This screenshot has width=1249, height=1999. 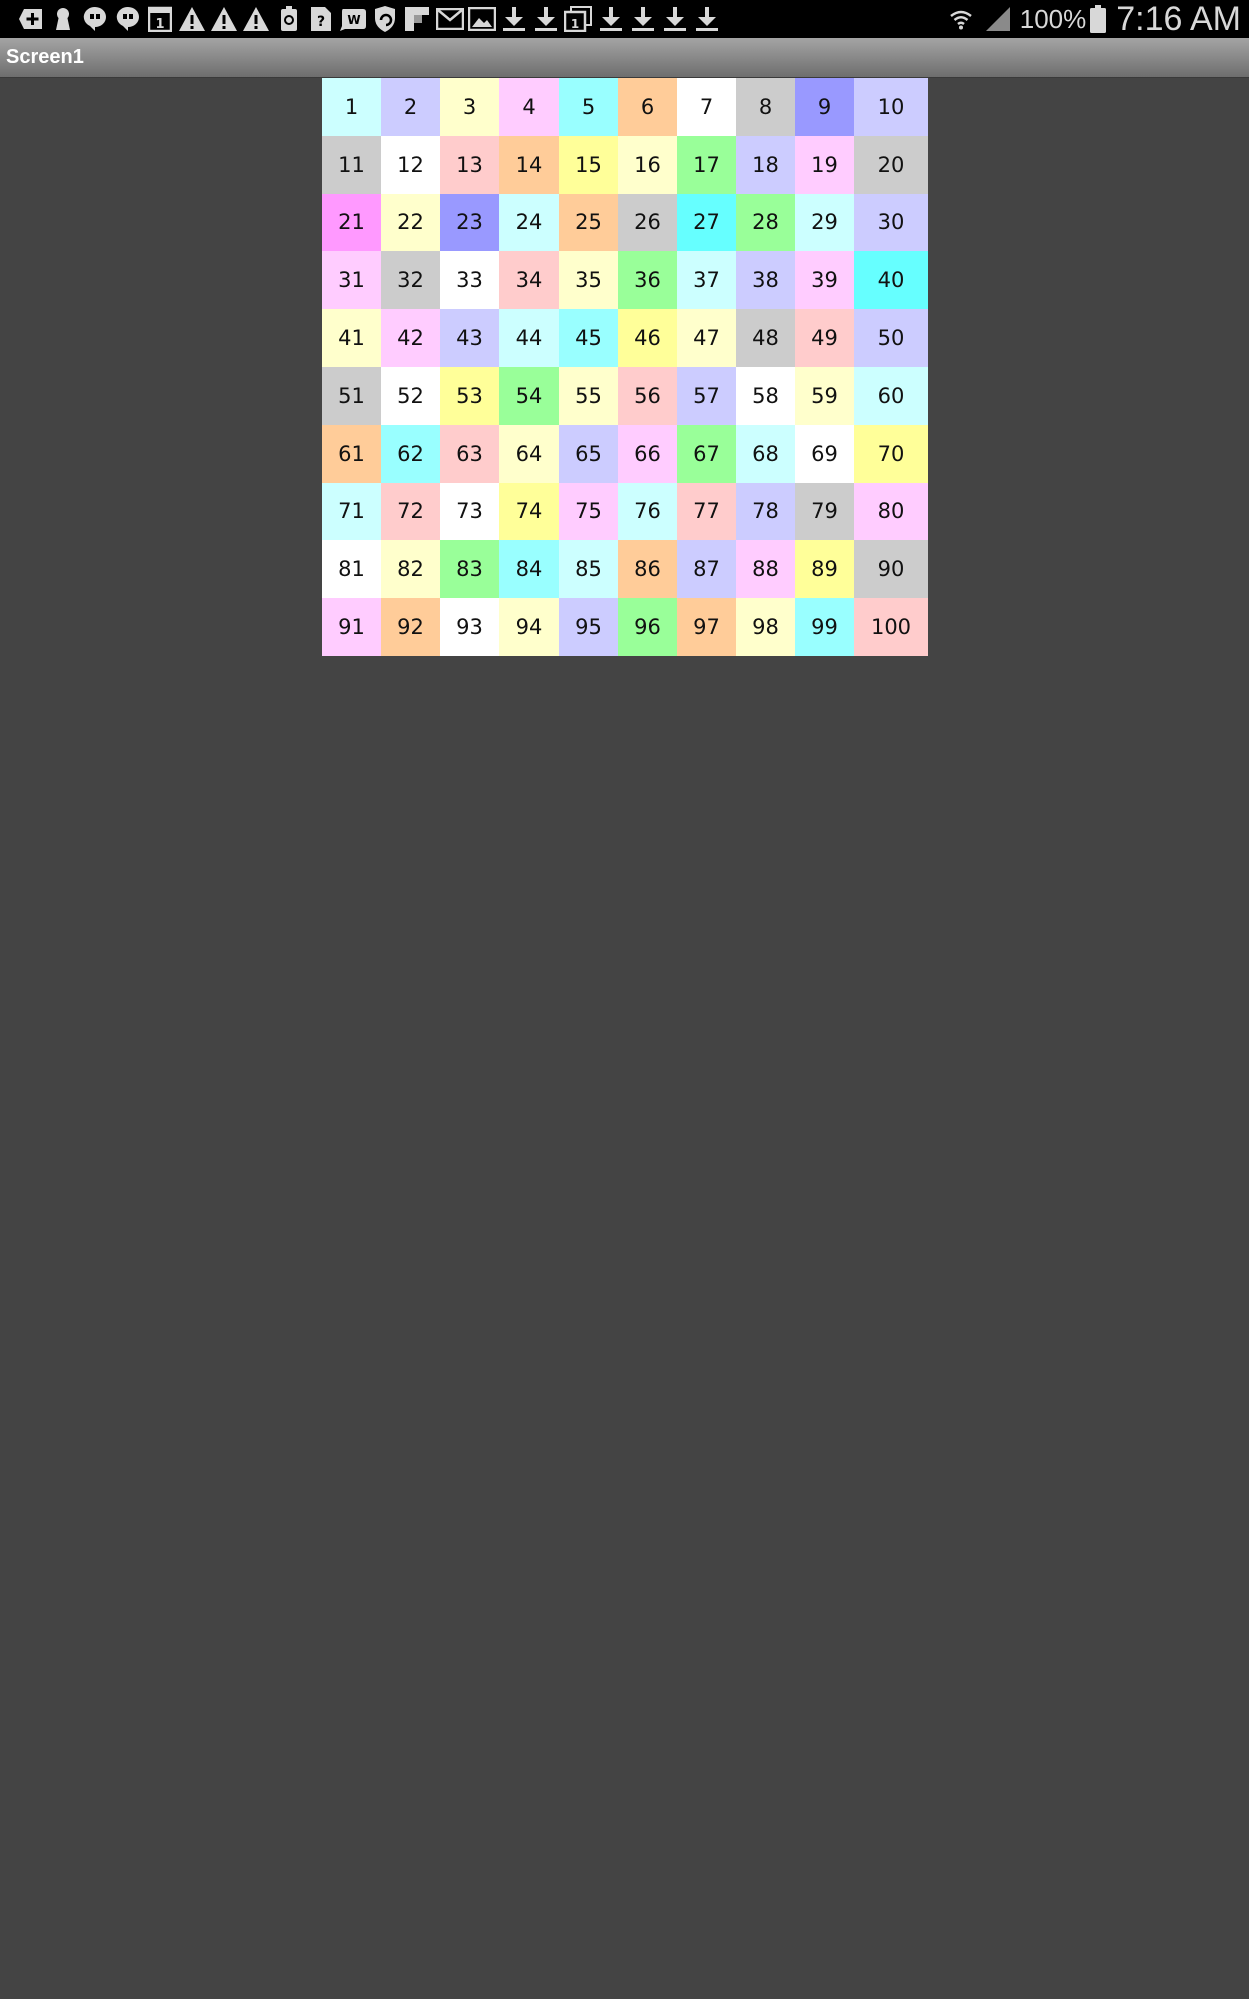 What do you see at coordinates (351, 107) in the screenshot?
I see `grid-cell: 1` at bounding box center [351, 107].